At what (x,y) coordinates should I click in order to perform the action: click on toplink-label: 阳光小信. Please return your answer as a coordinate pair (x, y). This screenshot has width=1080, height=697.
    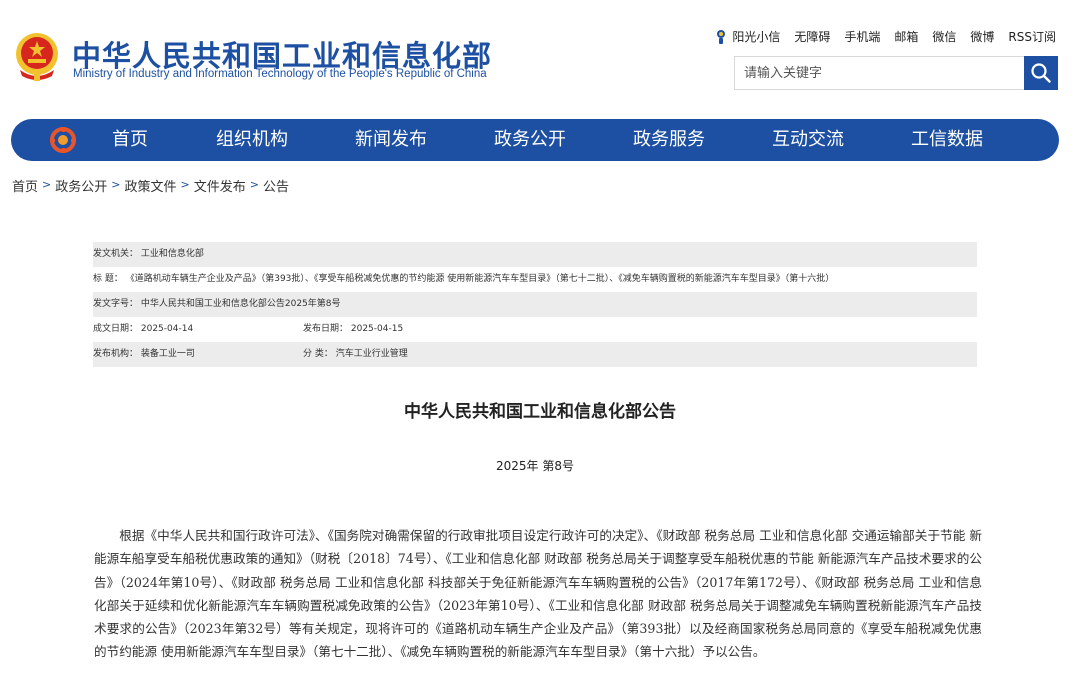
    Looking at the image, I should click on (756, 36).